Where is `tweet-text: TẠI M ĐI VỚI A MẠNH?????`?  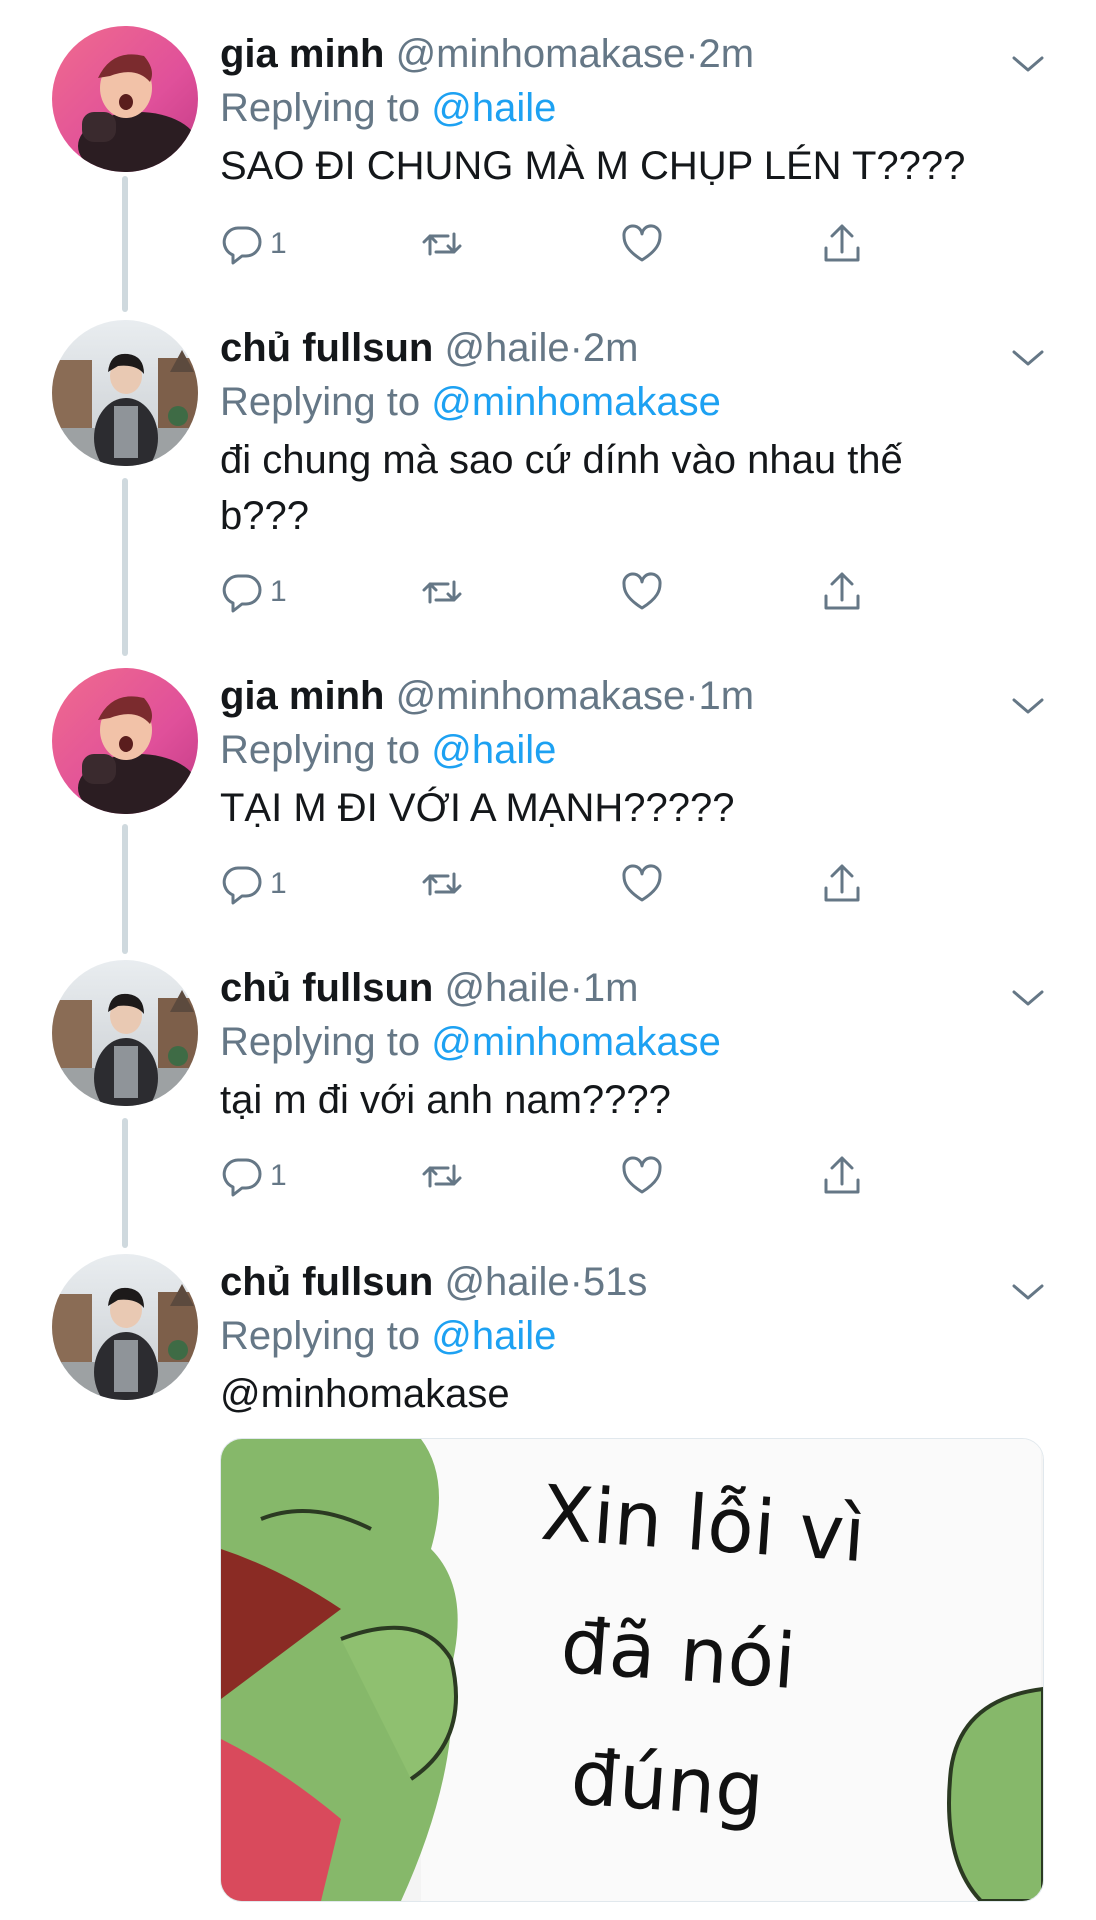
tweet-text: TẠI M ĐI VỚI A MẠNH????? is located at coordinates (477, 808).